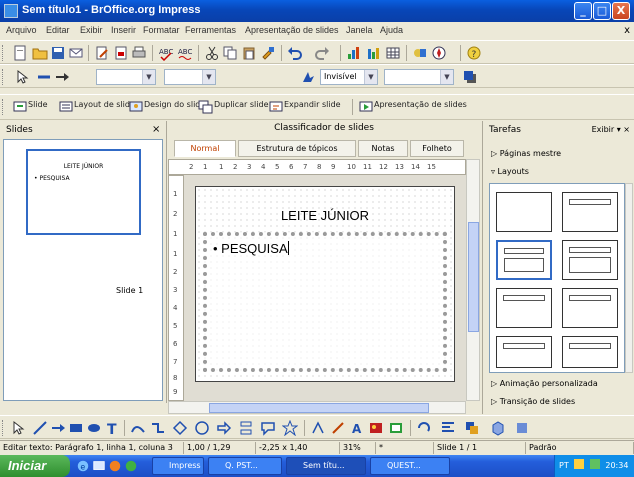 The image size is (634, 477). Describe the element at coordinates (249, 53) in the screenshot. I see `paste-icon` at that location.